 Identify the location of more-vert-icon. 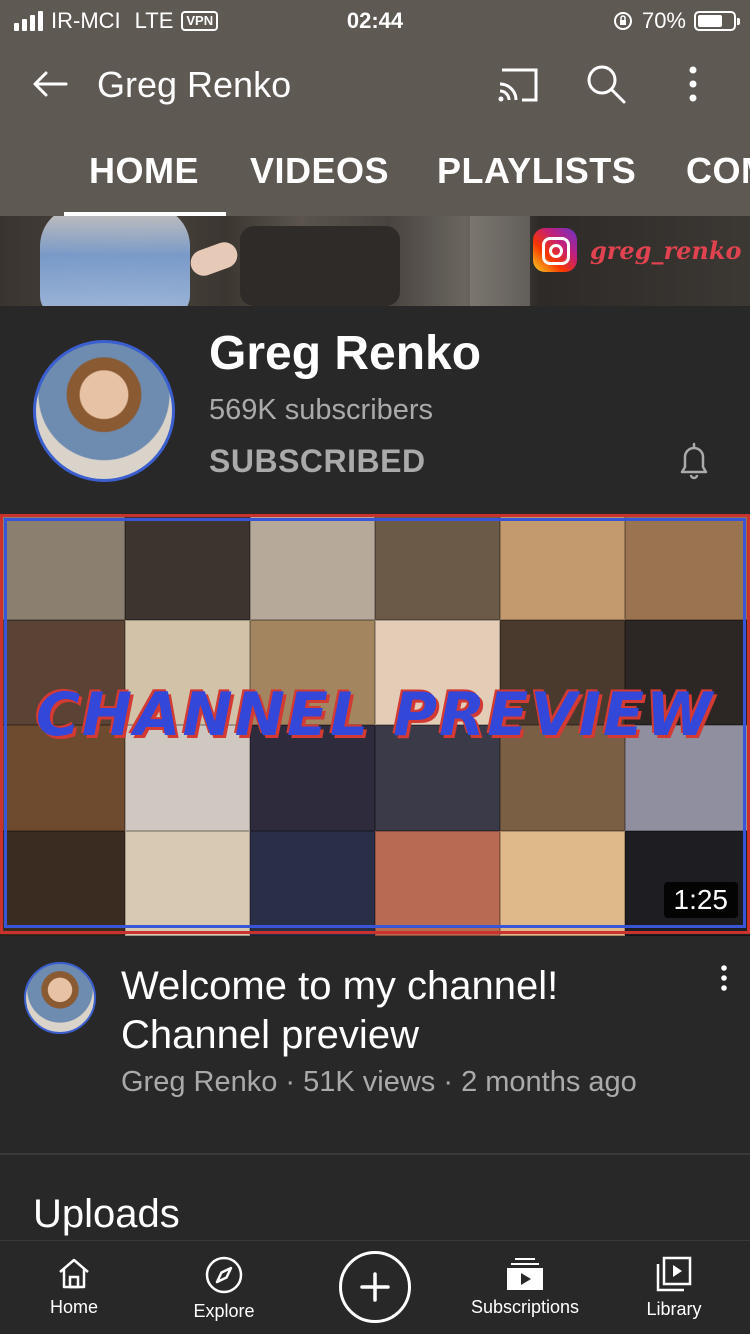
(693, 84).